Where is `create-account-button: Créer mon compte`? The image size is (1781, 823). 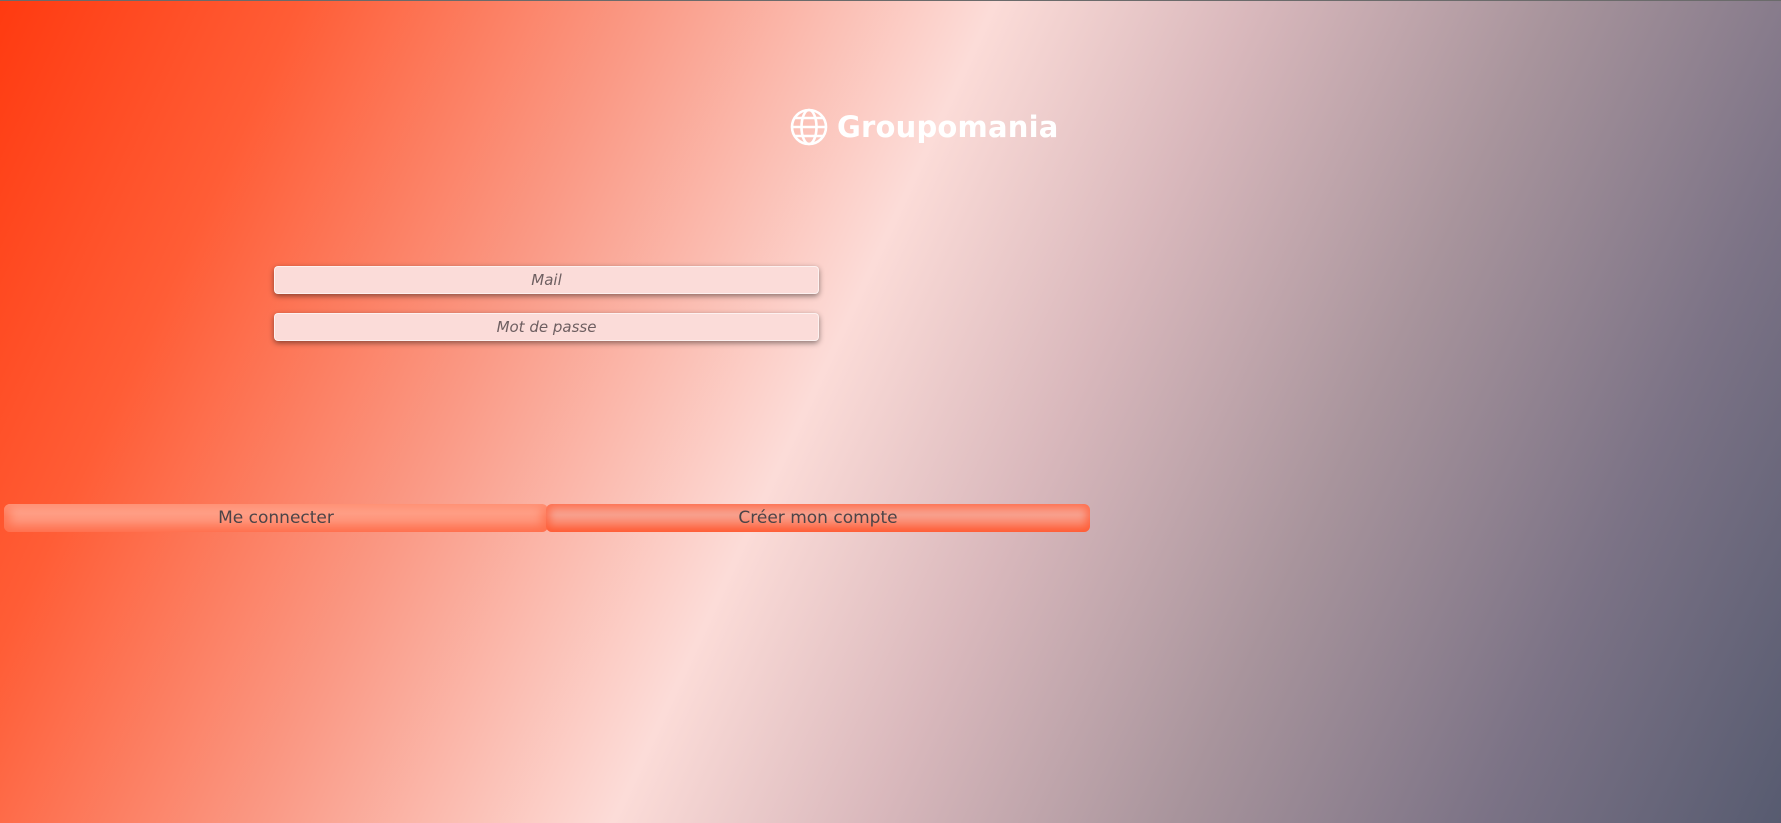 create-account-button: Créer mon compte is located at coordinates (818, 518).